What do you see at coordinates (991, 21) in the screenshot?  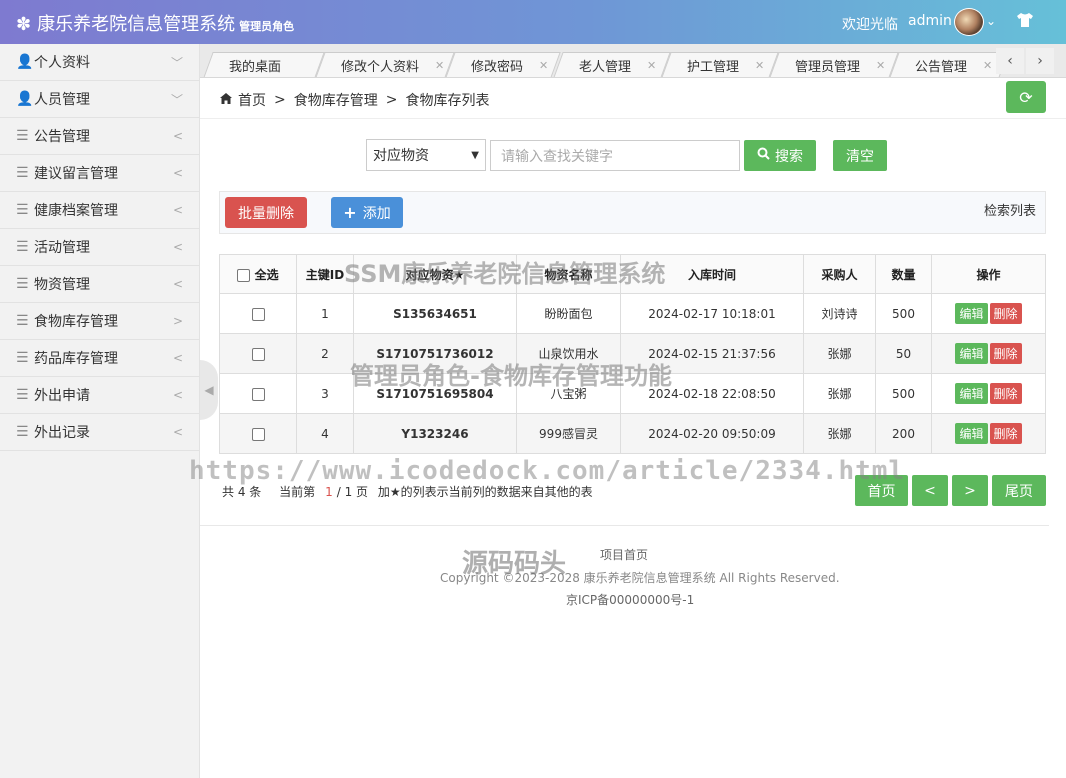 I see `chevron-down-icon: ⌄` at bounding box center [991, 21].